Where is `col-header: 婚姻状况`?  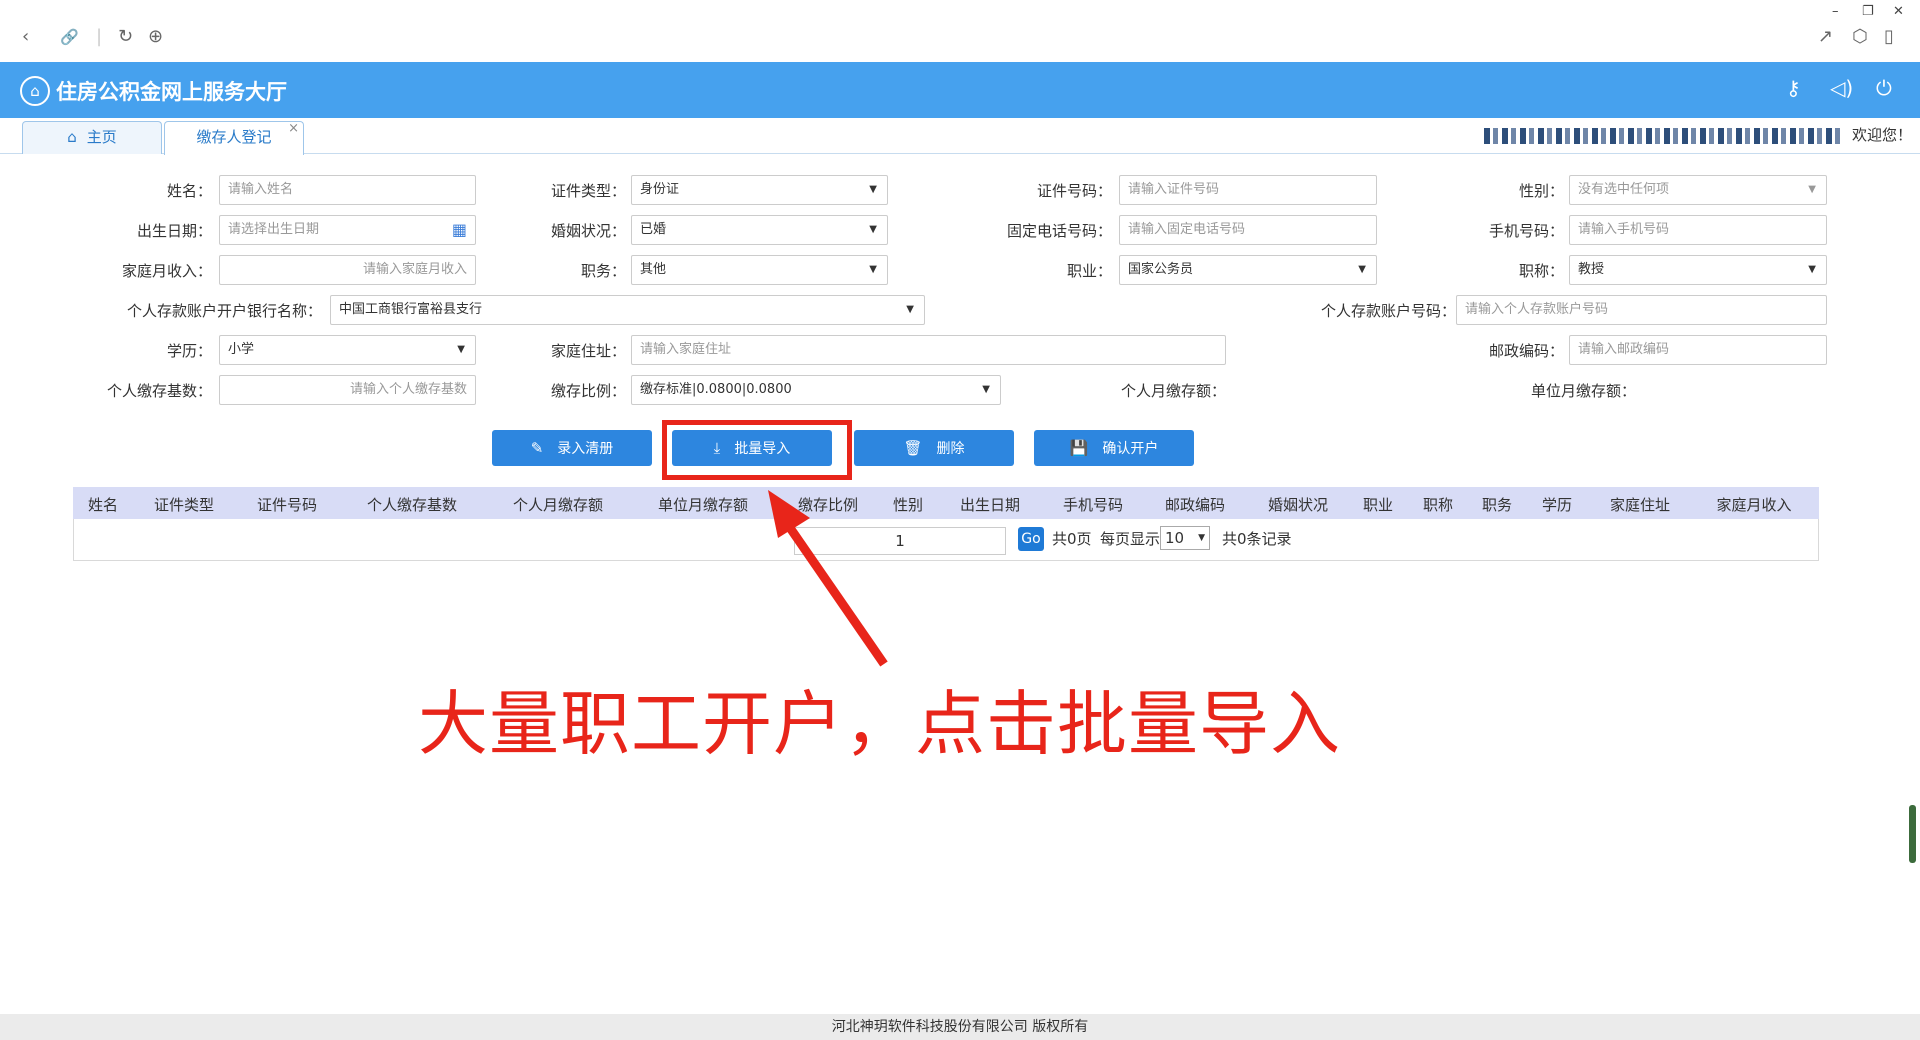 col-header: 婚姻状况 is located at coordinates (1298, 505).